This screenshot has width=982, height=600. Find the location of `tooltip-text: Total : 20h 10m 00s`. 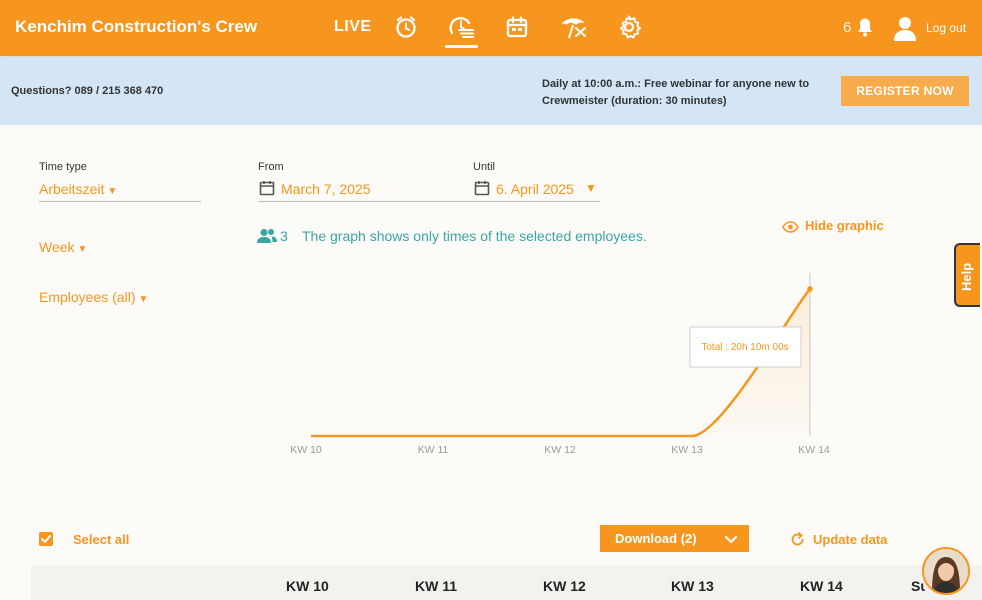

tooltip-text: Total : 20h 10m 00s is located at coordinates (744, 347).